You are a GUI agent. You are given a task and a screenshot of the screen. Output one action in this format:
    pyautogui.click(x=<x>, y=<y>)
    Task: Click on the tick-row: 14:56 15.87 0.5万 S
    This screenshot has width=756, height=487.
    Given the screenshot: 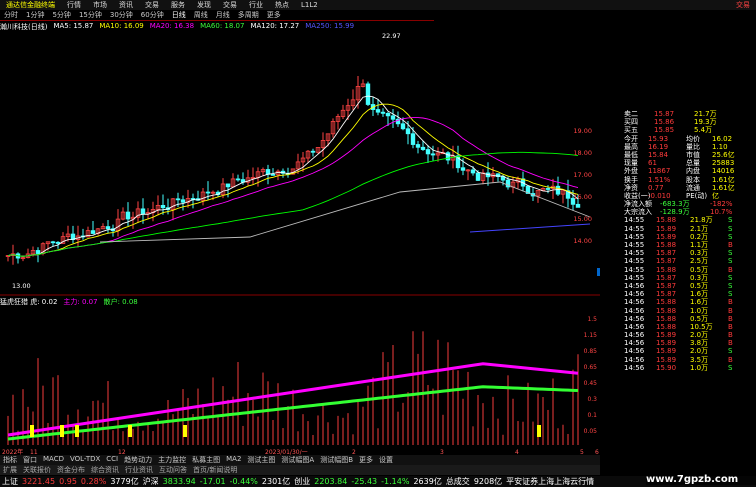 What is the action you would take?
    pyautogui.click(x=690, y=286)
    